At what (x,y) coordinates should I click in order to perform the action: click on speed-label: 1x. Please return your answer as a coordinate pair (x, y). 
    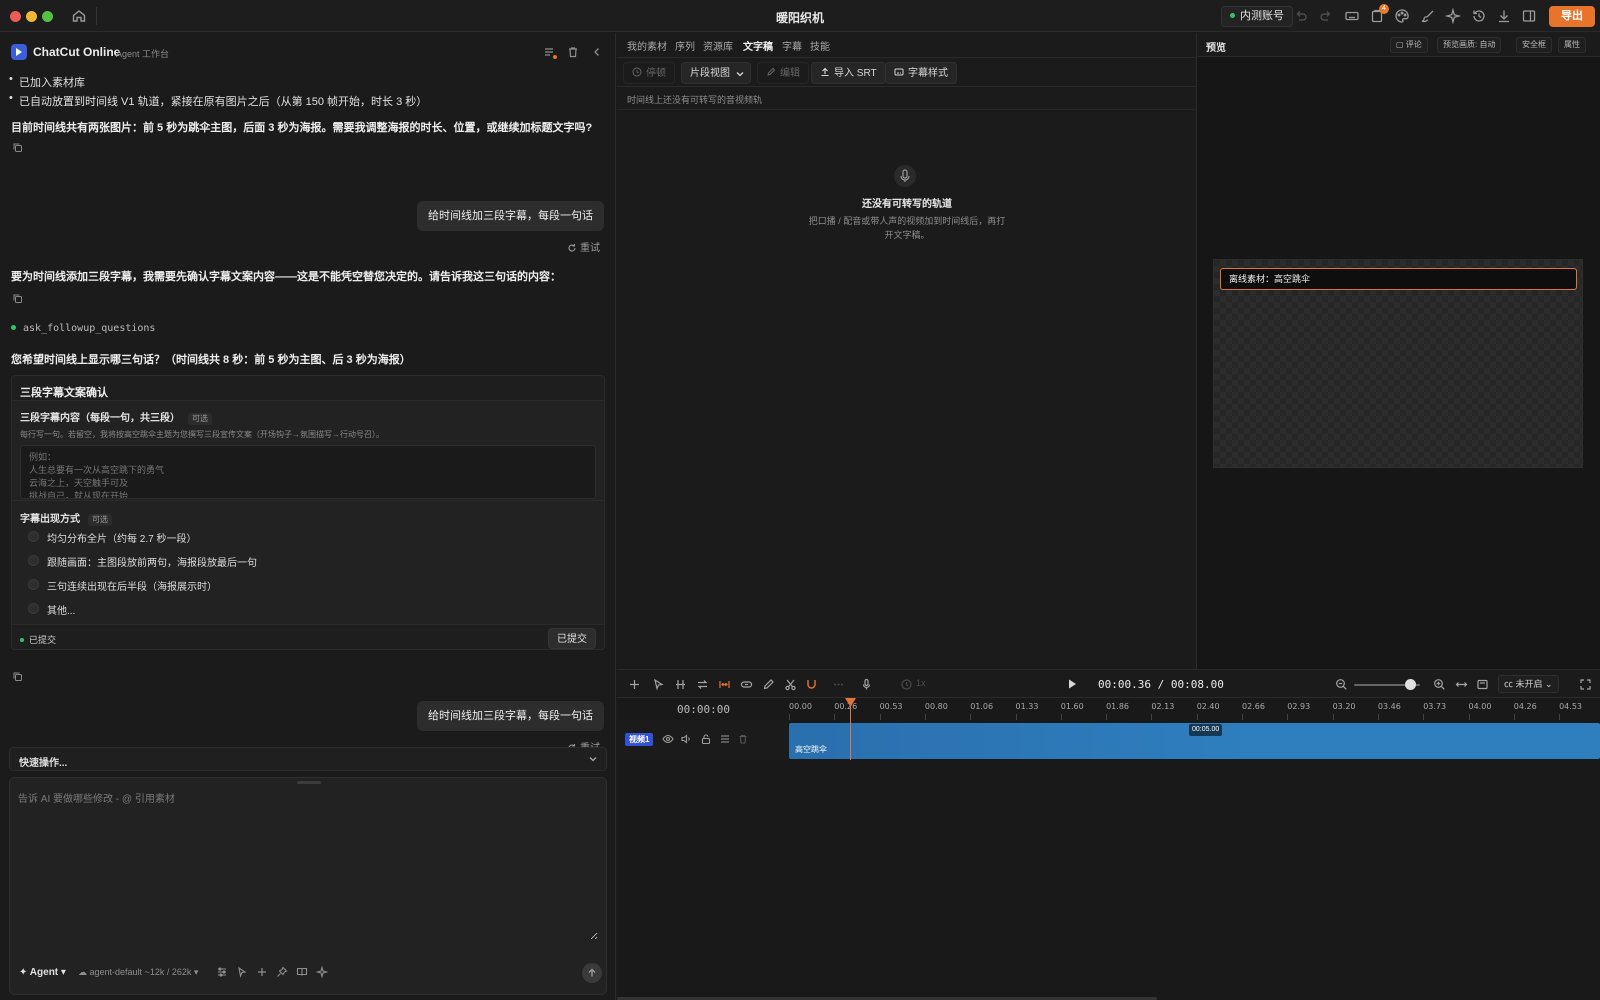
    Looking at the image, I should click on (921, 683).